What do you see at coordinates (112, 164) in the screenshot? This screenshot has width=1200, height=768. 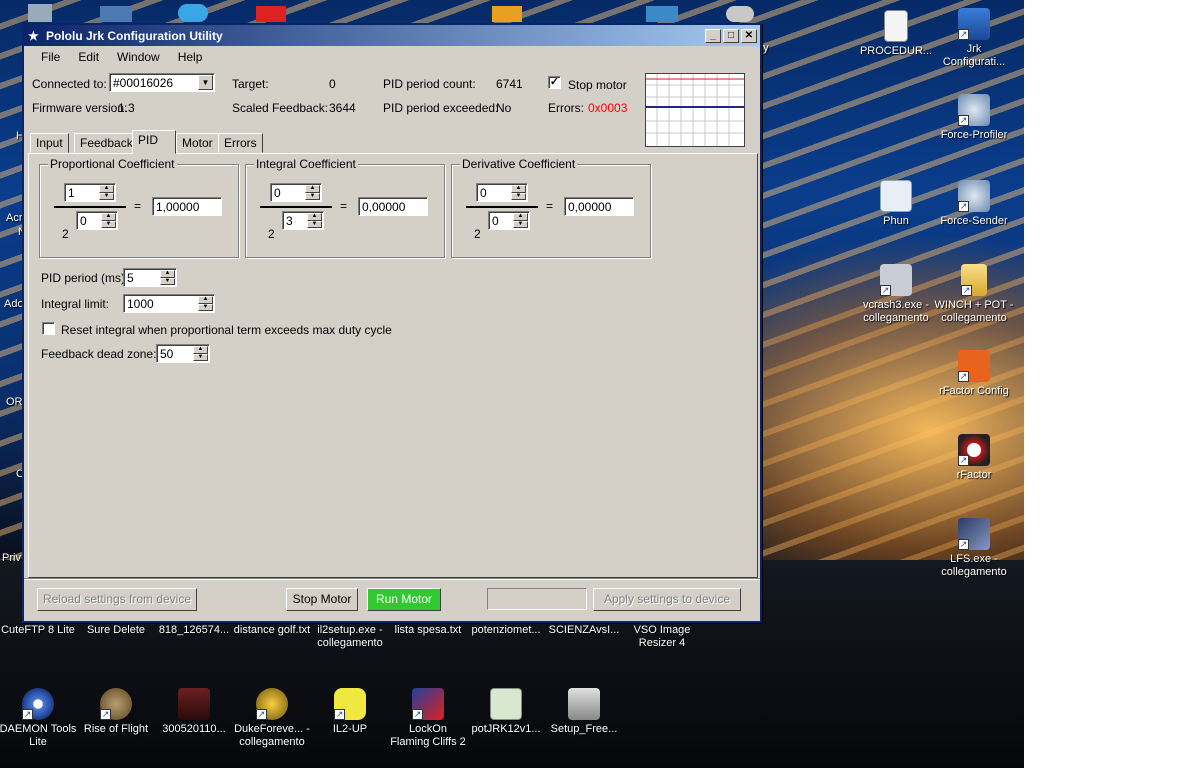 I see `proportional-title: Proportional Coefficient` at bounding box center [112, 164].